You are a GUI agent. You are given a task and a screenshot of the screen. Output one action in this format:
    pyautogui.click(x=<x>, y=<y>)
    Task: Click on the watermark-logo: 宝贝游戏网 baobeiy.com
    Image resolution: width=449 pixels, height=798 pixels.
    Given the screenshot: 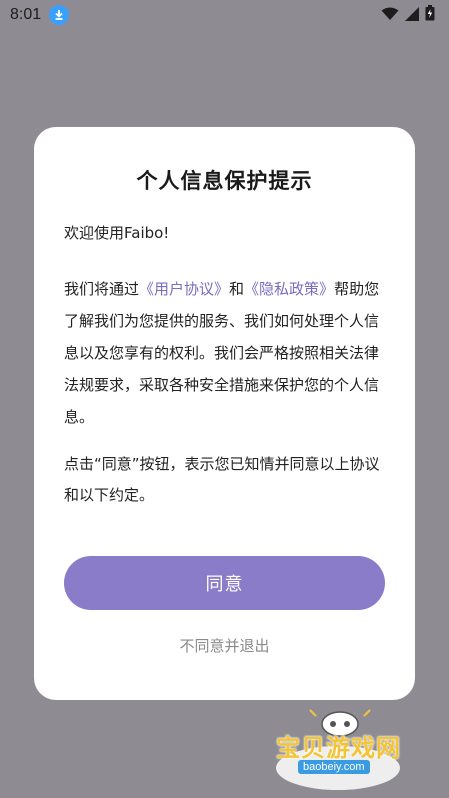 What is the action you would take?
    pyautogui.click(x=345, y=751)
    